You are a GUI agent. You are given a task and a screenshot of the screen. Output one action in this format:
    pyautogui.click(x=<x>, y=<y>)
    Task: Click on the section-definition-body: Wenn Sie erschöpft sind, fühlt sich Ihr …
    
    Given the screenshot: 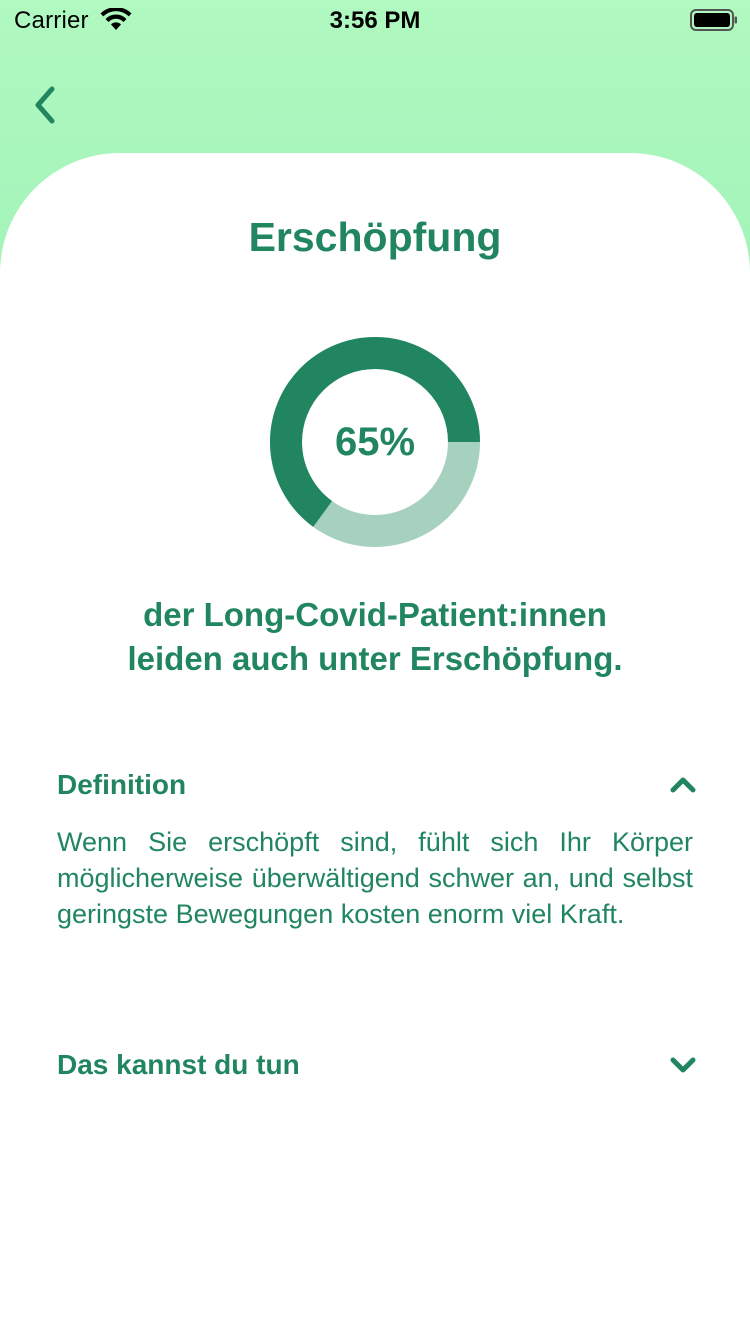 What is the action you would take?
    pyautogui.click(x=375, y=878)
    